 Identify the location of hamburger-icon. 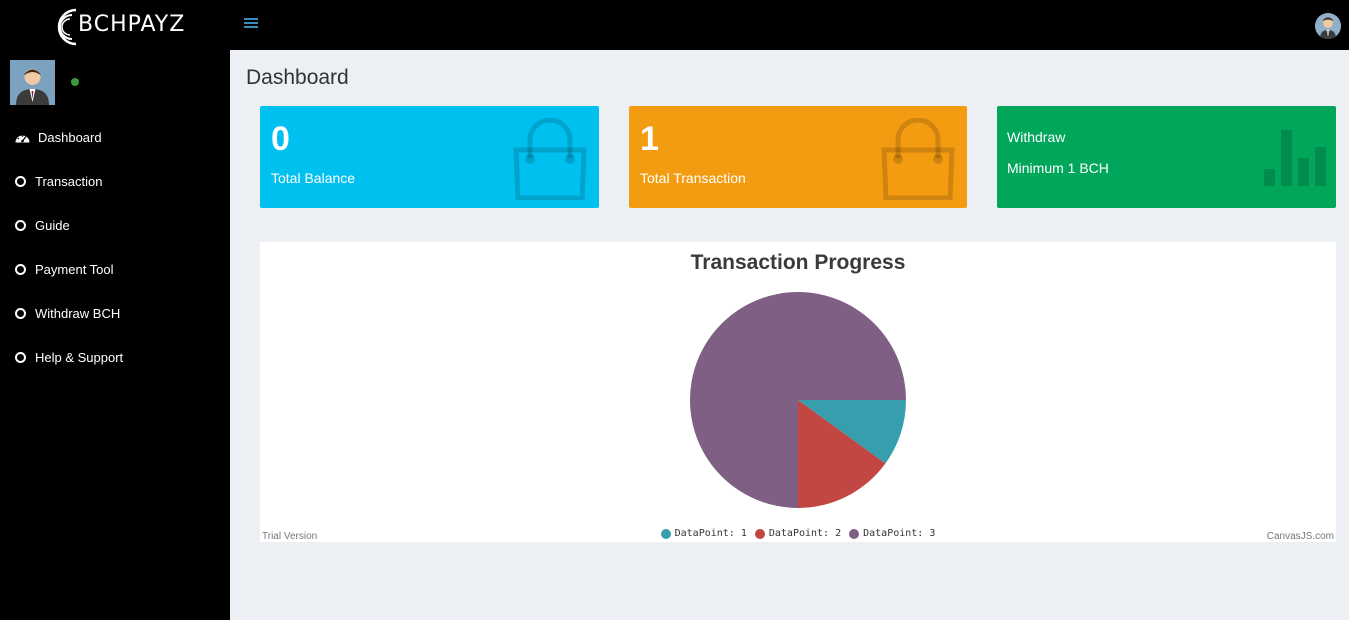
(251, 19).